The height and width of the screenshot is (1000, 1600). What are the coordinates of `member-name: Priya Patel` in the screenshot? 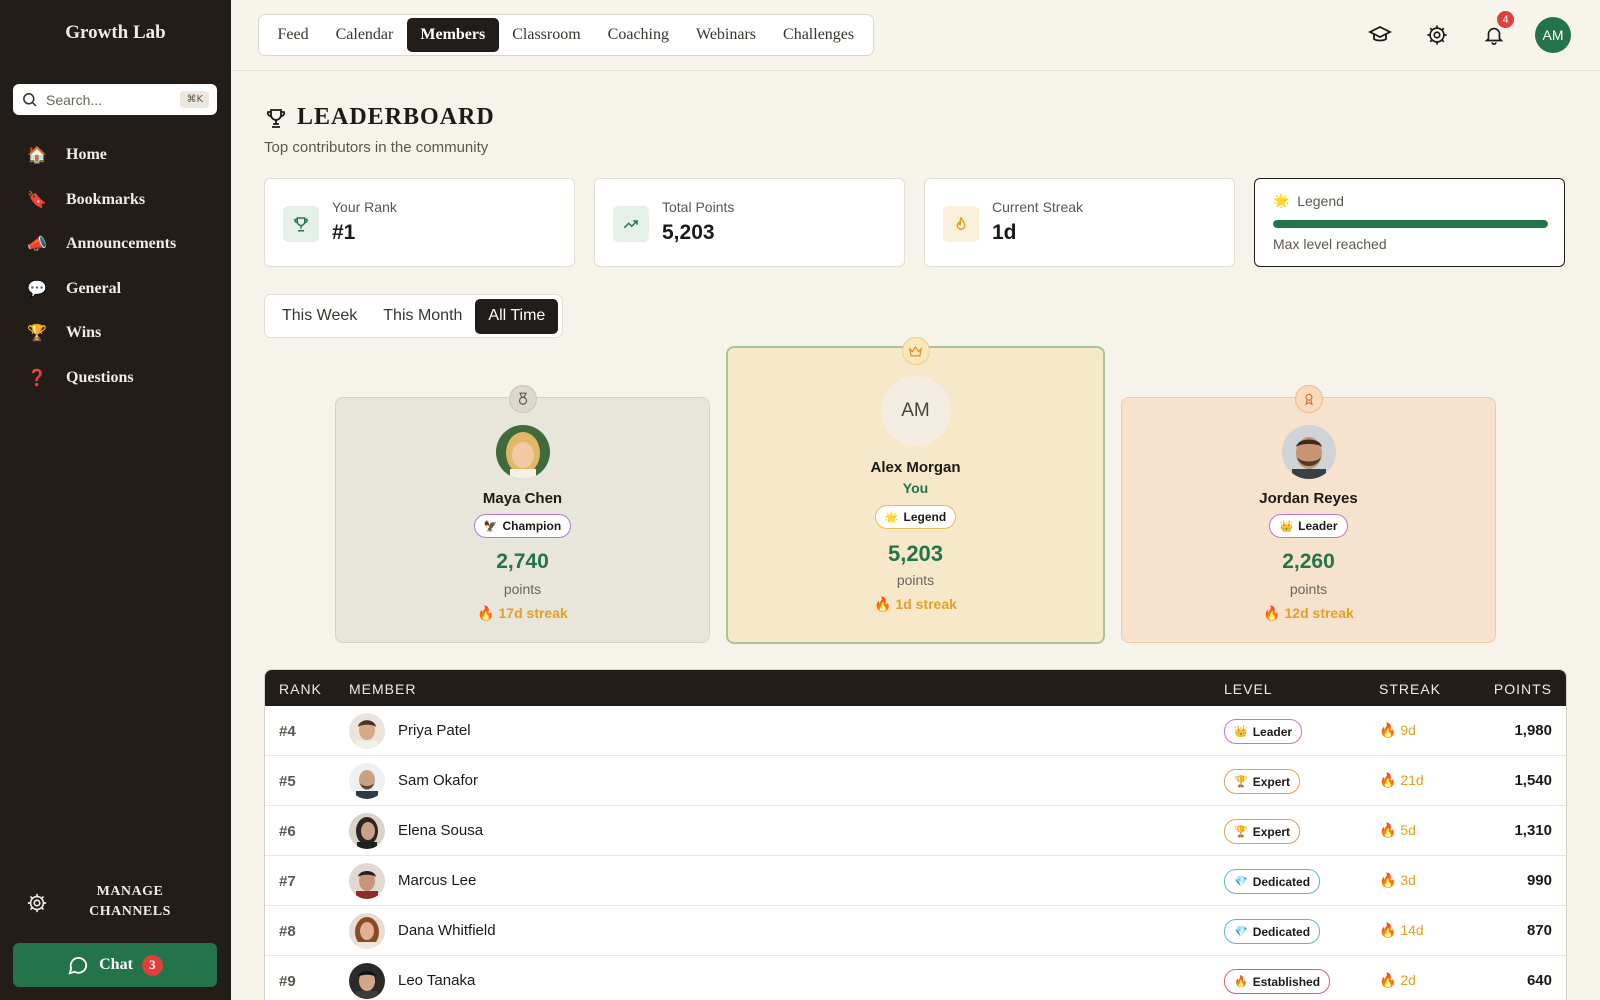 It's located at (434, 730).